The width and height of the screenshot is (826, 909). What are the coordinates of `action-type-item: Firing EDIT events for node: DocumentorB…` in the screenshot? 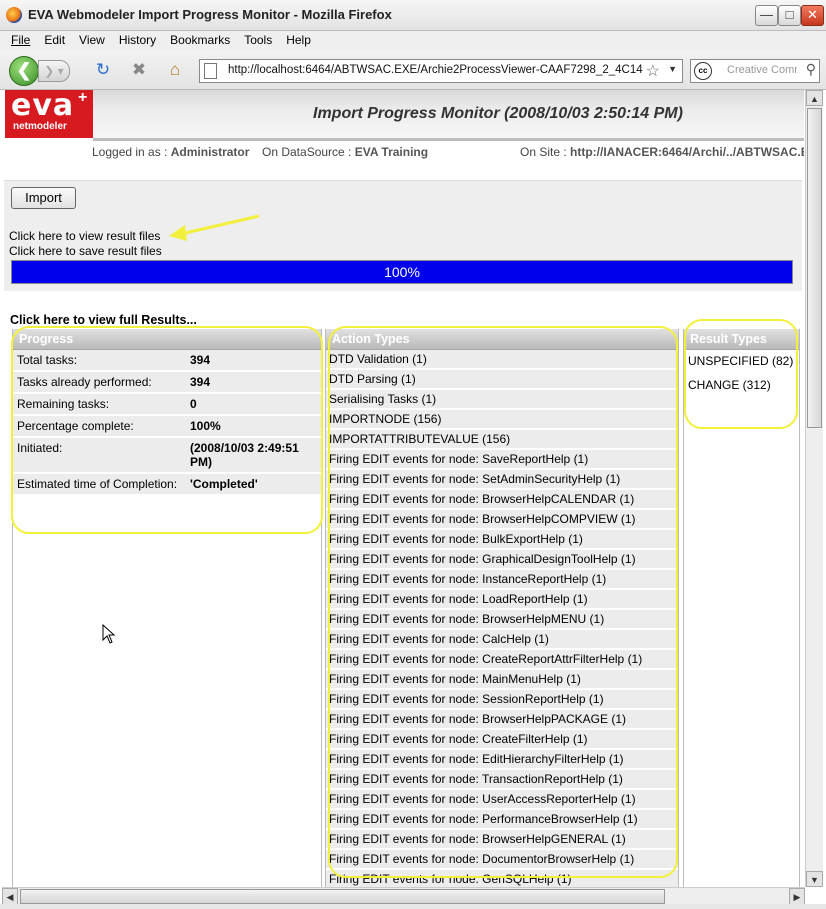 It's located at (502, 860).